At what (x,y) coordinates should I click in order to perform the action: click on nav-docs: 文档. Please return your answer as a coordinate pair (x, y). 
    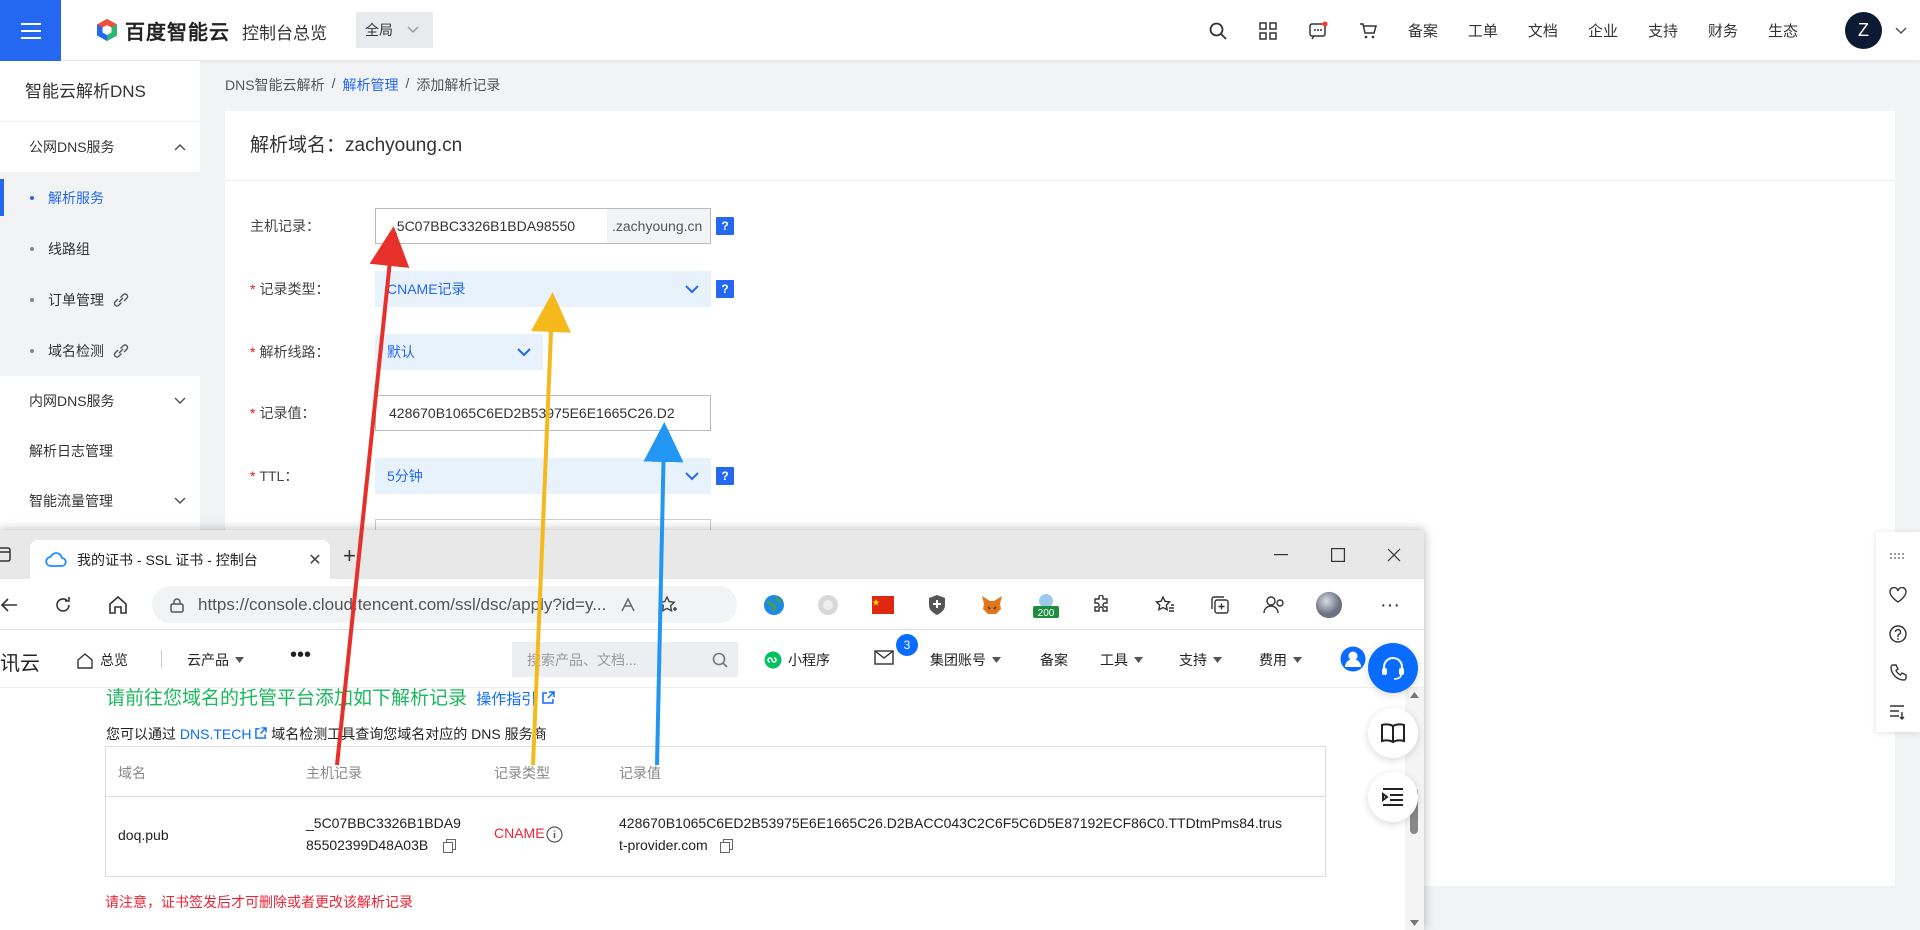
    Looking at the image, I should click on (1543, 30).